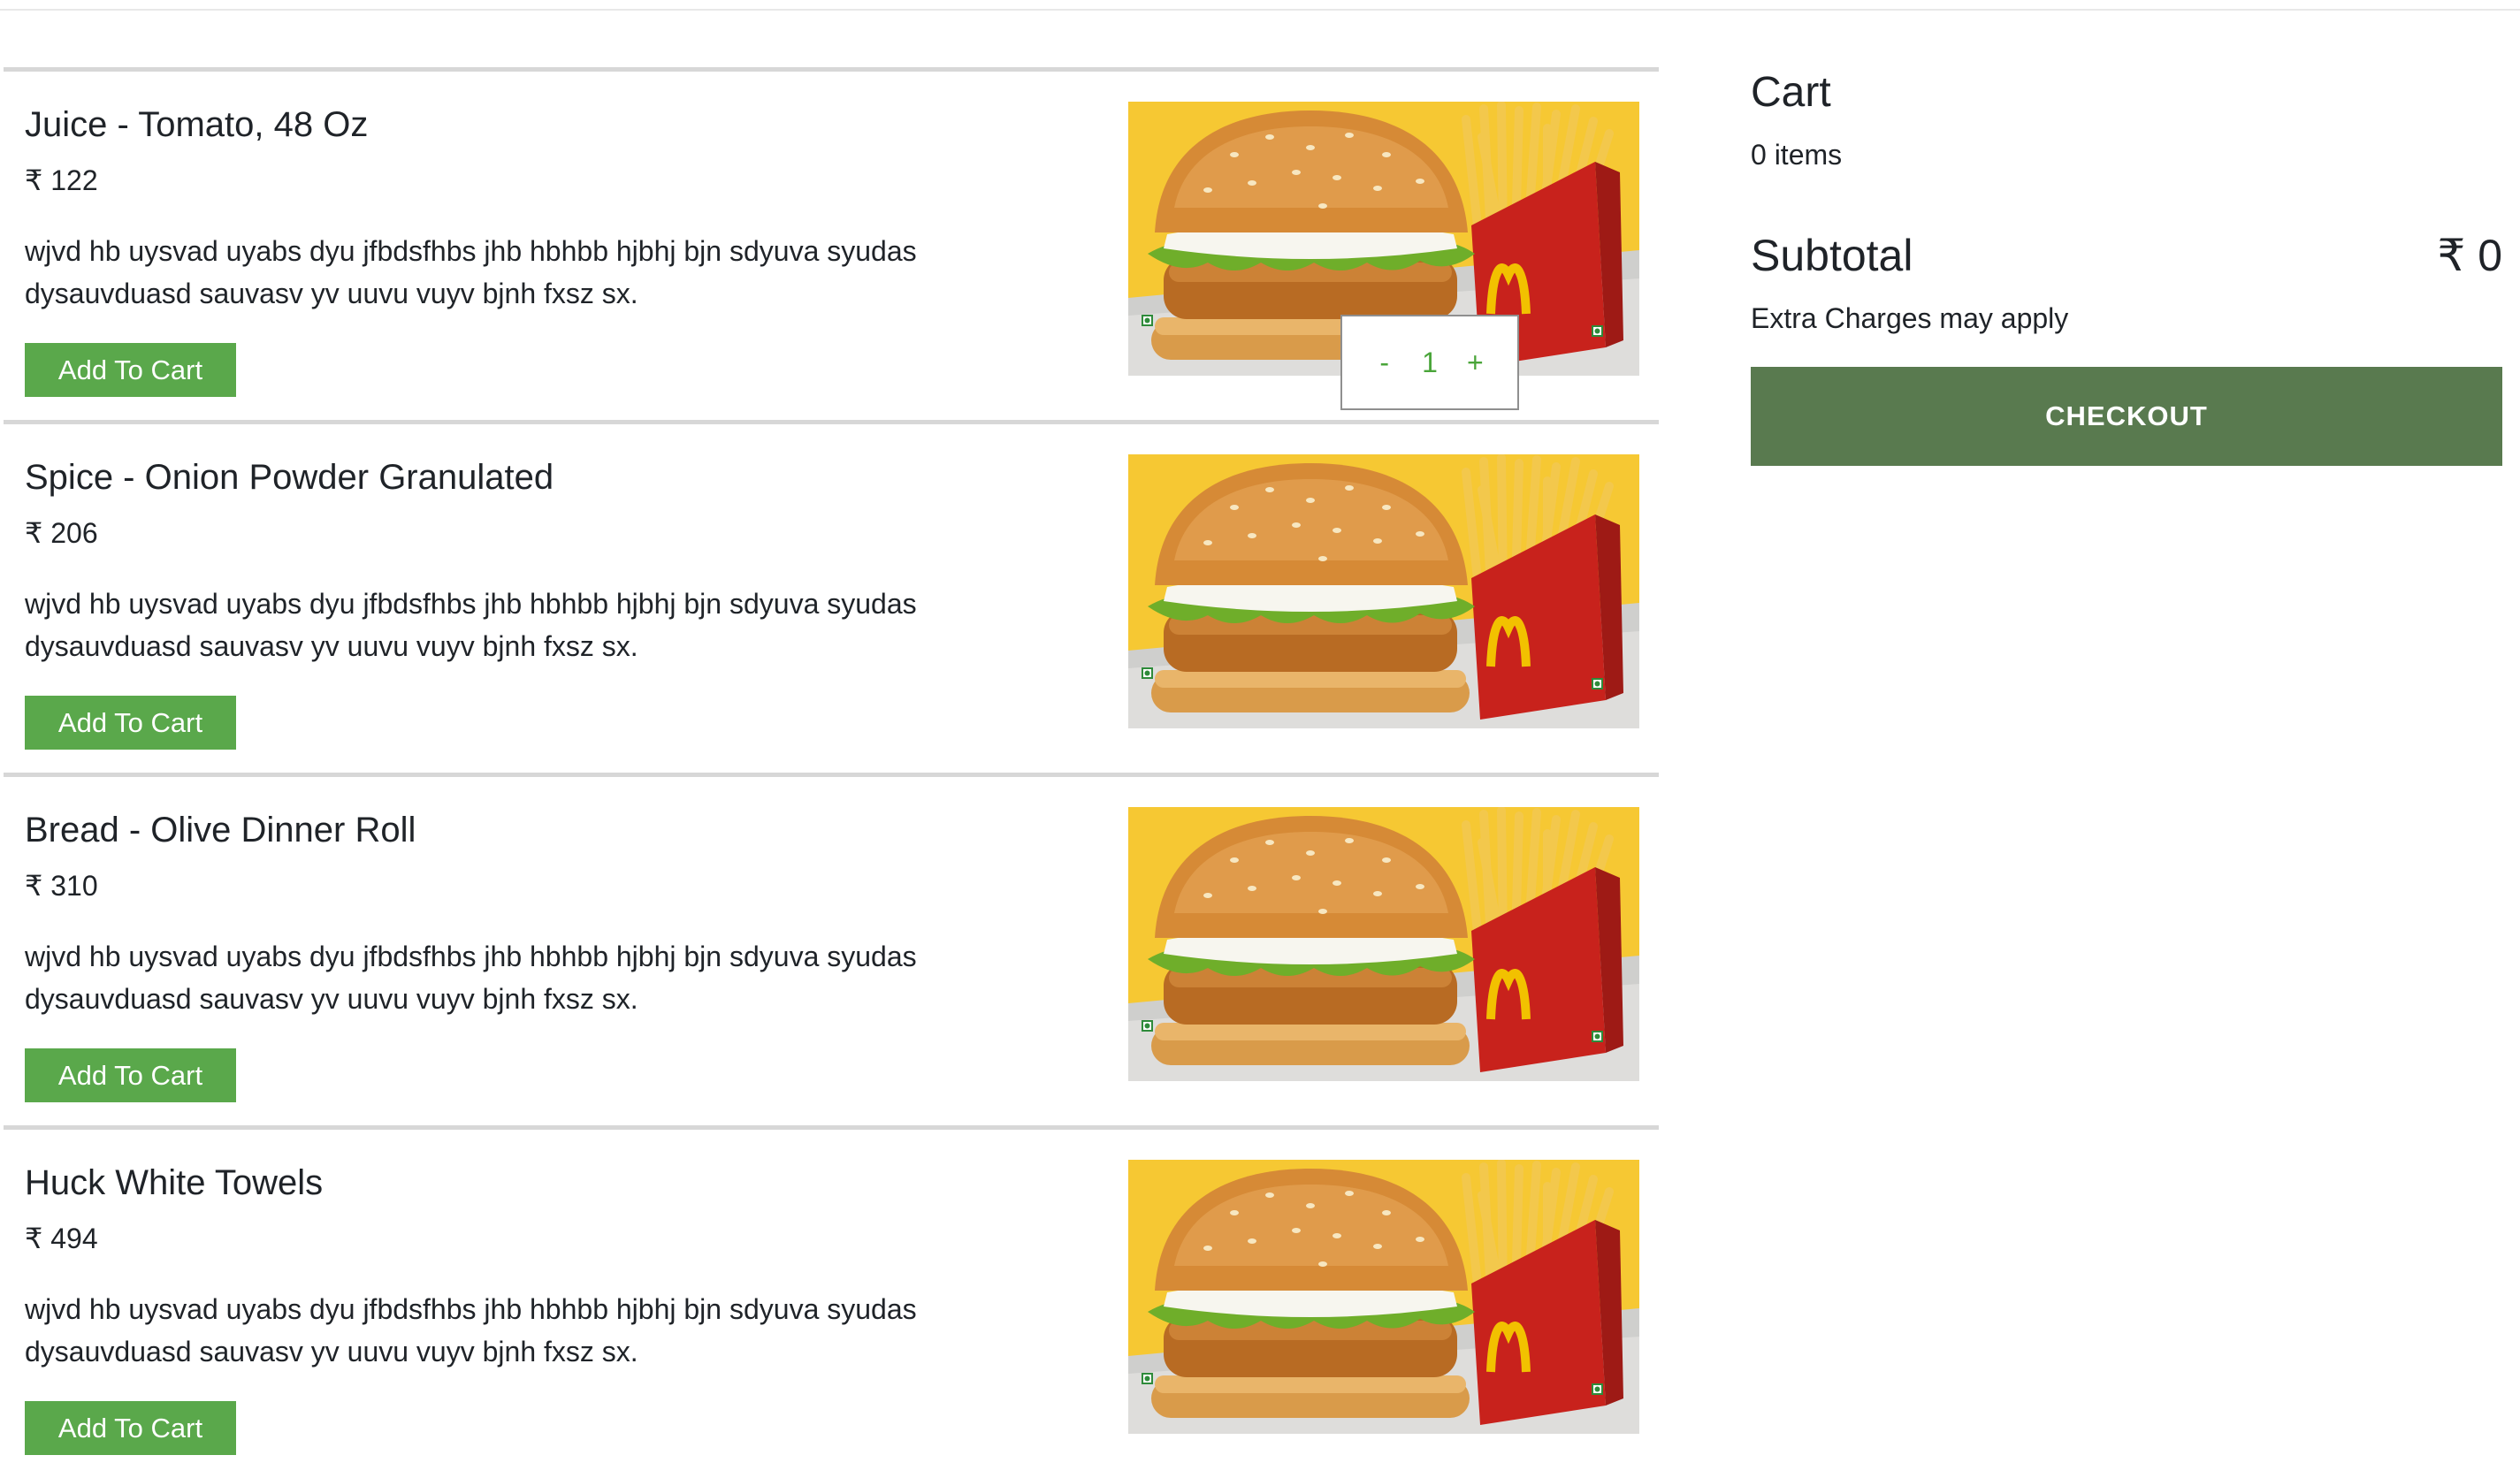 This screenshot has width=2520, height=1478. Describe the element at coordinates (1384, 363) in the screenshot. I see `decrease-quantity-button: -` at that location.